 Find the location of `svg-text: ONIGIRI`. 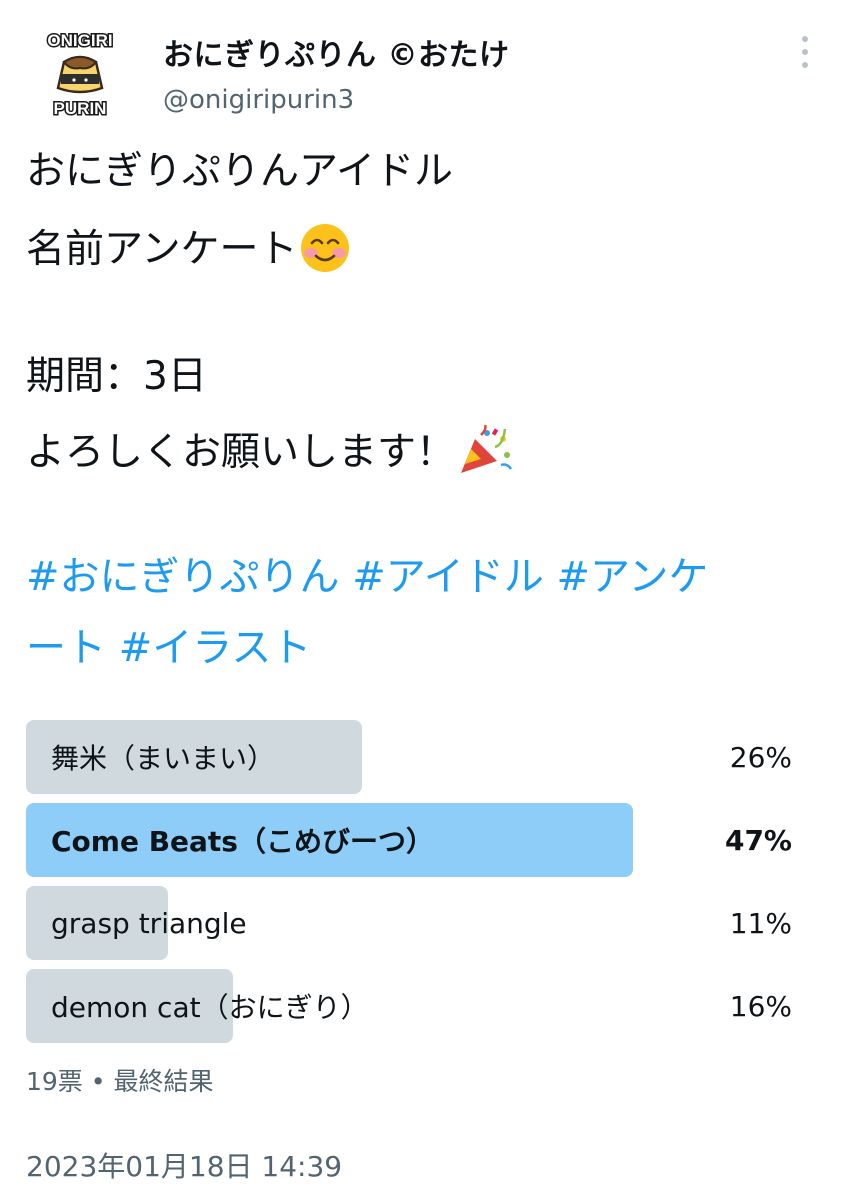

svg-text: ONIGIRI is located at coordinates (79, 40).